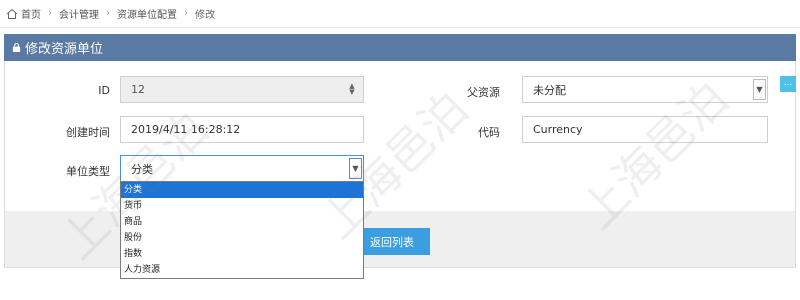 The width and height of the screenshot is (800, 300). Describe the element at coordinates (242, 89) in the screenshot. I see `id-field: 12 ▲ ▼` at that location.